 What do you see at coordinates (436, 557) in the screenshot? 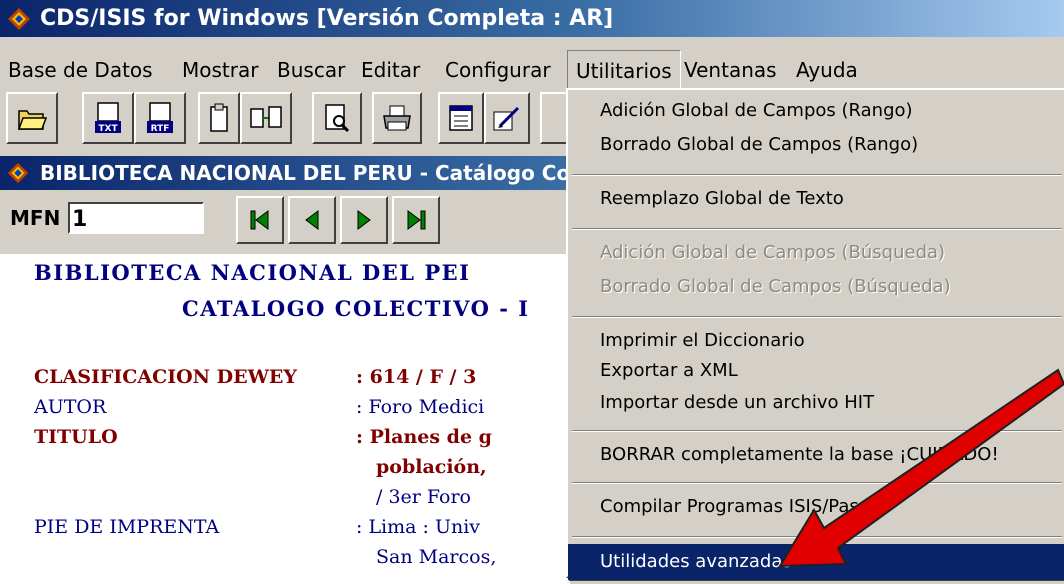
I see `field-value-pie-imprenta-cont: San Marcos,` at bounding box center [436, 557].